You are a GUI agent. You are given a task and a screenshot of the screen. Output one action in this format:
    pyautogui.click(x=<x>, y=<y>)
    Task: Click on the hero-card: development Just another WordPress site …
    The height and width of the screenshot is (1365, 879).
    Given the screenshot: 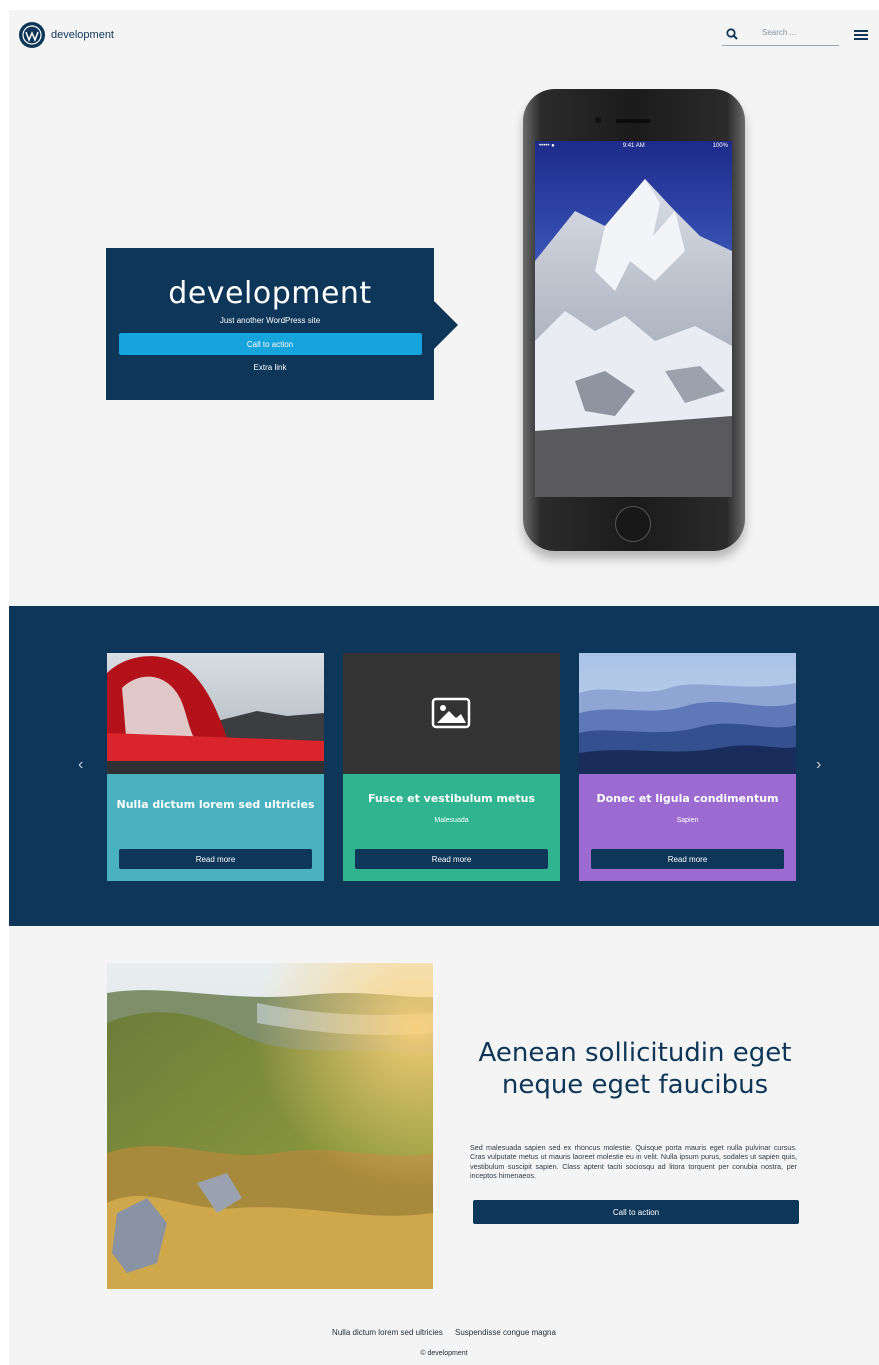 What is the action you would take?
    pyautogui.click(x=270, y=324)
    